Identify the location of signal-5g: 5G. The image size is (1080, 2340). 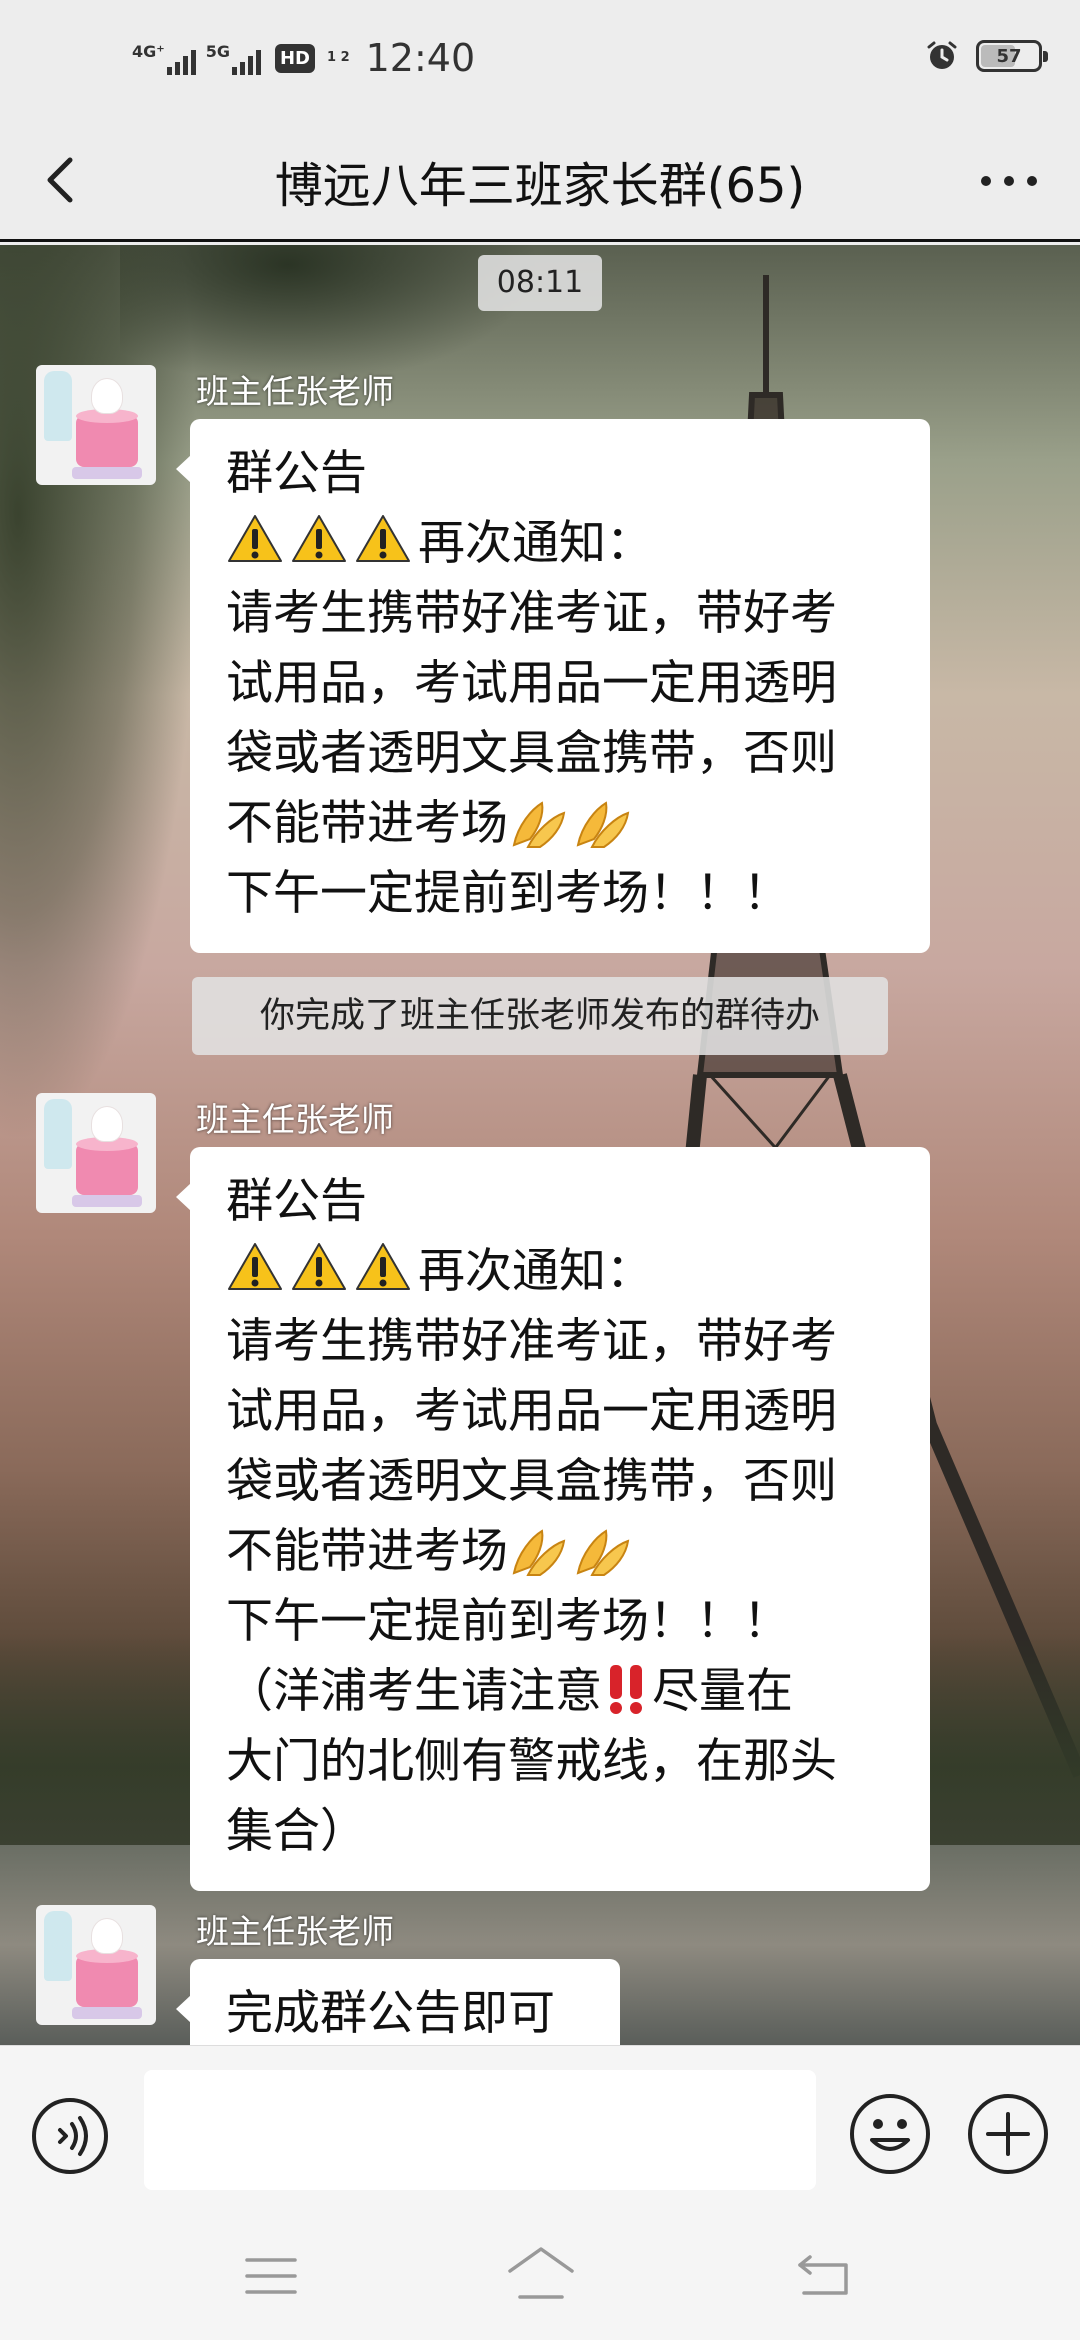
(233, 58).